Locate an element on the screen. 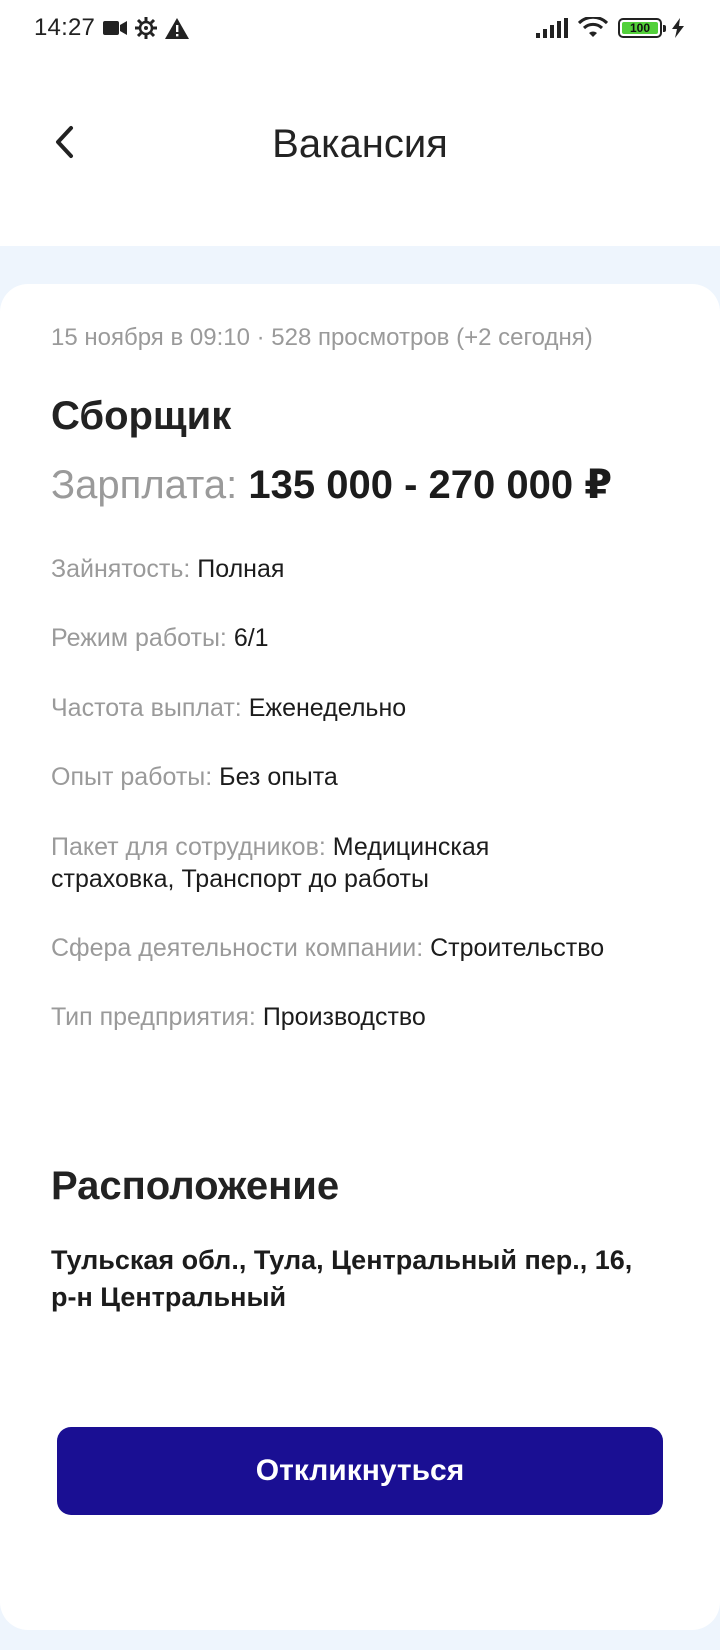  detail-label: Тип предприятия: is located at coordinates (153, 1017).